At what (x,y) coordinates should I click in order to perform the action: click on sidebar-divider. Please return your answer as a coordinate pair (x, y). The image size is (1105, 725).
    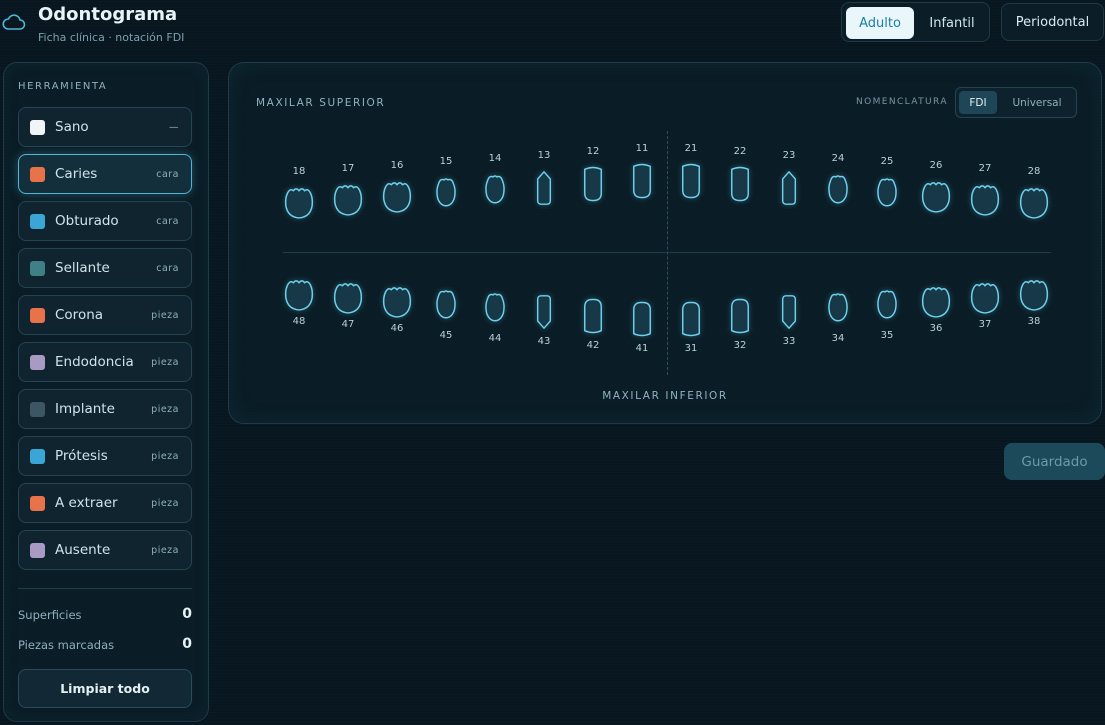
    Looking at the image, I should click on (105, 588).